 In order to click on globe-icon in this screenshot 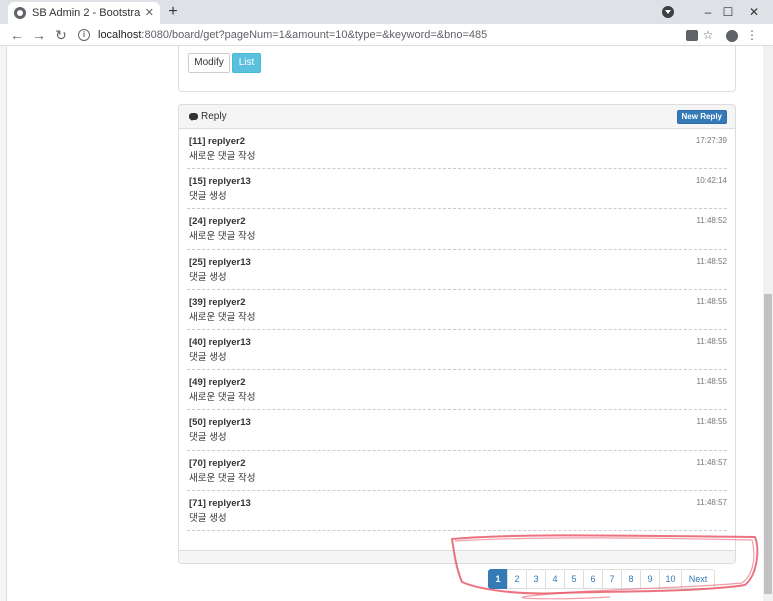, I will do `click(20, 13)`.